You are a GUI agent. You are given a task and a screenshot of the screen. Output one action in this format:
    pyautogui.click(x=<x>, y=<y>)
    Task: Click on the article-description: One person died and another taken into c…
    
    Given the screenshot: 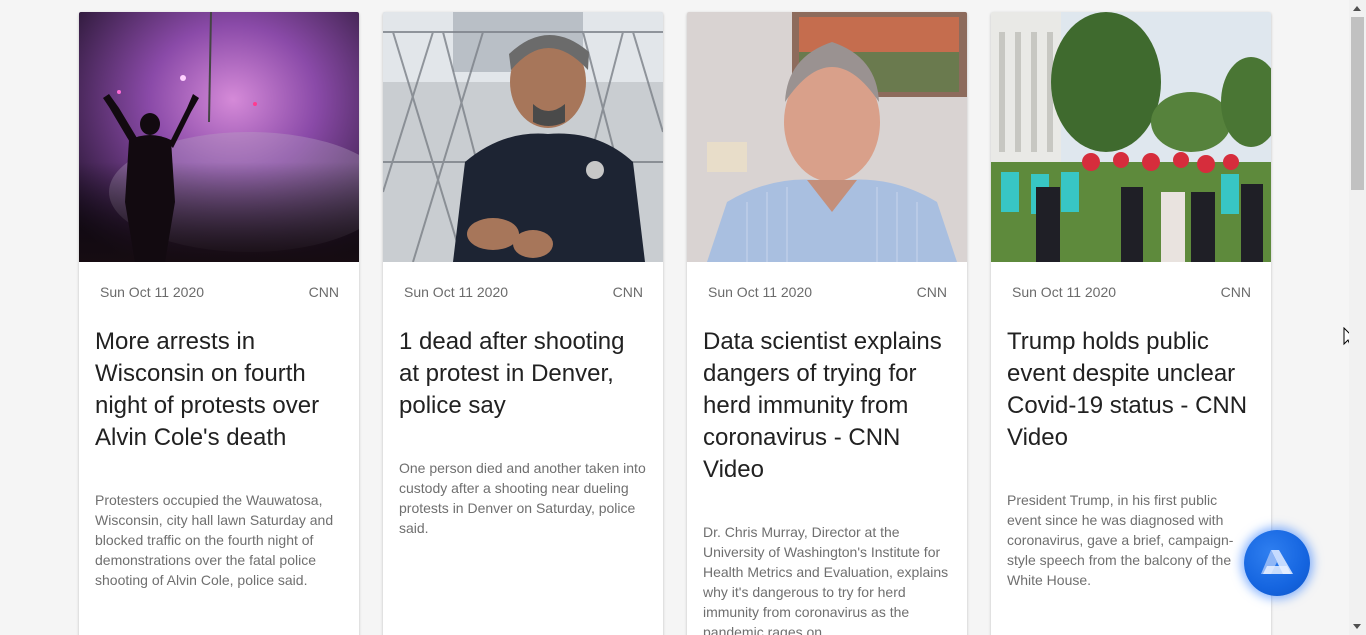 What is the action you would take?
    pyautogui.click(x=522, y=498)
    